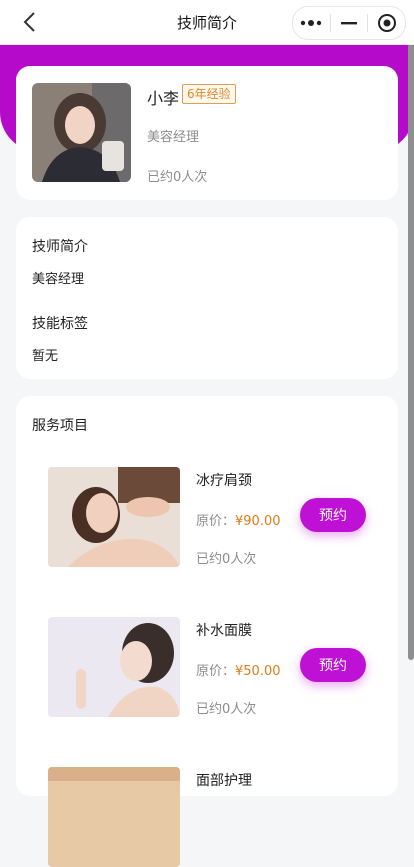  What do you see at coordinates (209, 94) in the screenshot?
I see `experience-badge: 6年经验` at bounding box center [209, 94].